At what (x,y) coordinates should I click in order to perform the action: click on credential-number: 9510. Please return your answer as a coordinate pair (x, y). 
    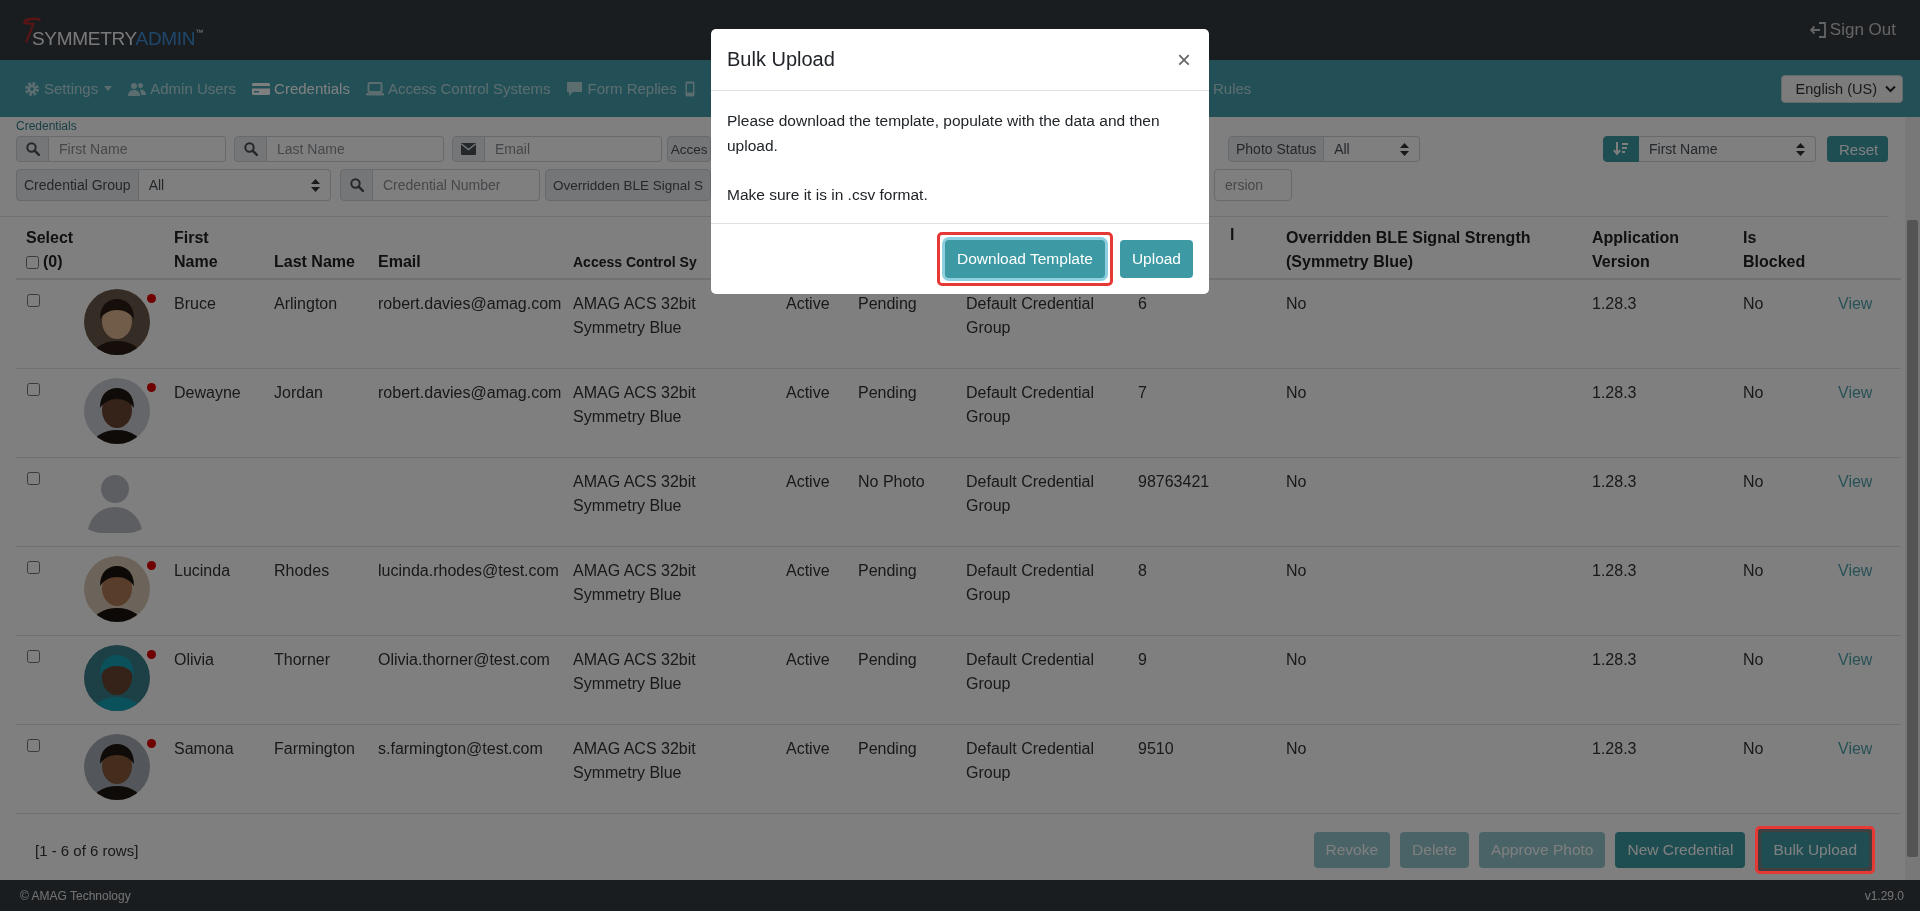
    Looking at the image, I should click on (1156, 749).